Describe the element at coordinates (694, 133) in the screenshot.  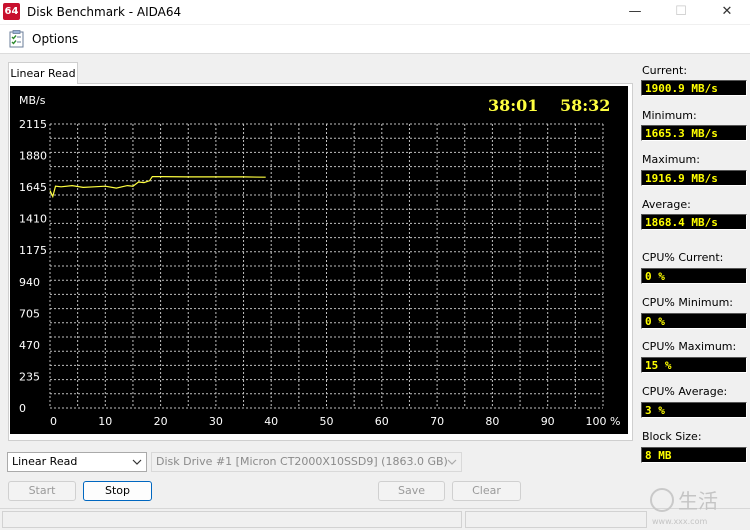
I see `minimum-value: 1665.3 MB/s` at that location.